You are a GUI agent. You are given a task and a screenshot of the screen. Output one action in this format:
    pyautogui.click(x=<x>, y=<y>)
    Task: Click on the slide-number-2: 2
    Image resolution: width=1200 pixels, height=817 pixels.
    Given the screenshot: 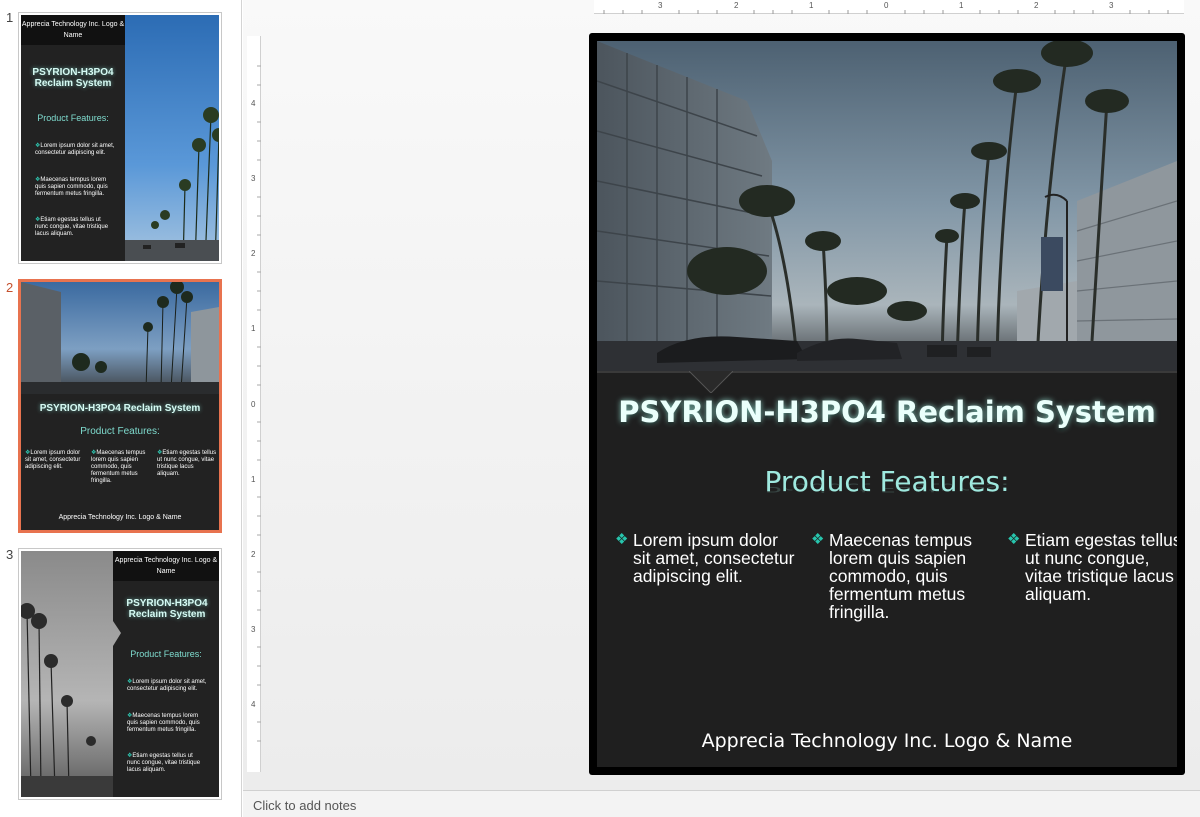 What is the action you would take?
    pyautogui.click(x=10, y=287)
    